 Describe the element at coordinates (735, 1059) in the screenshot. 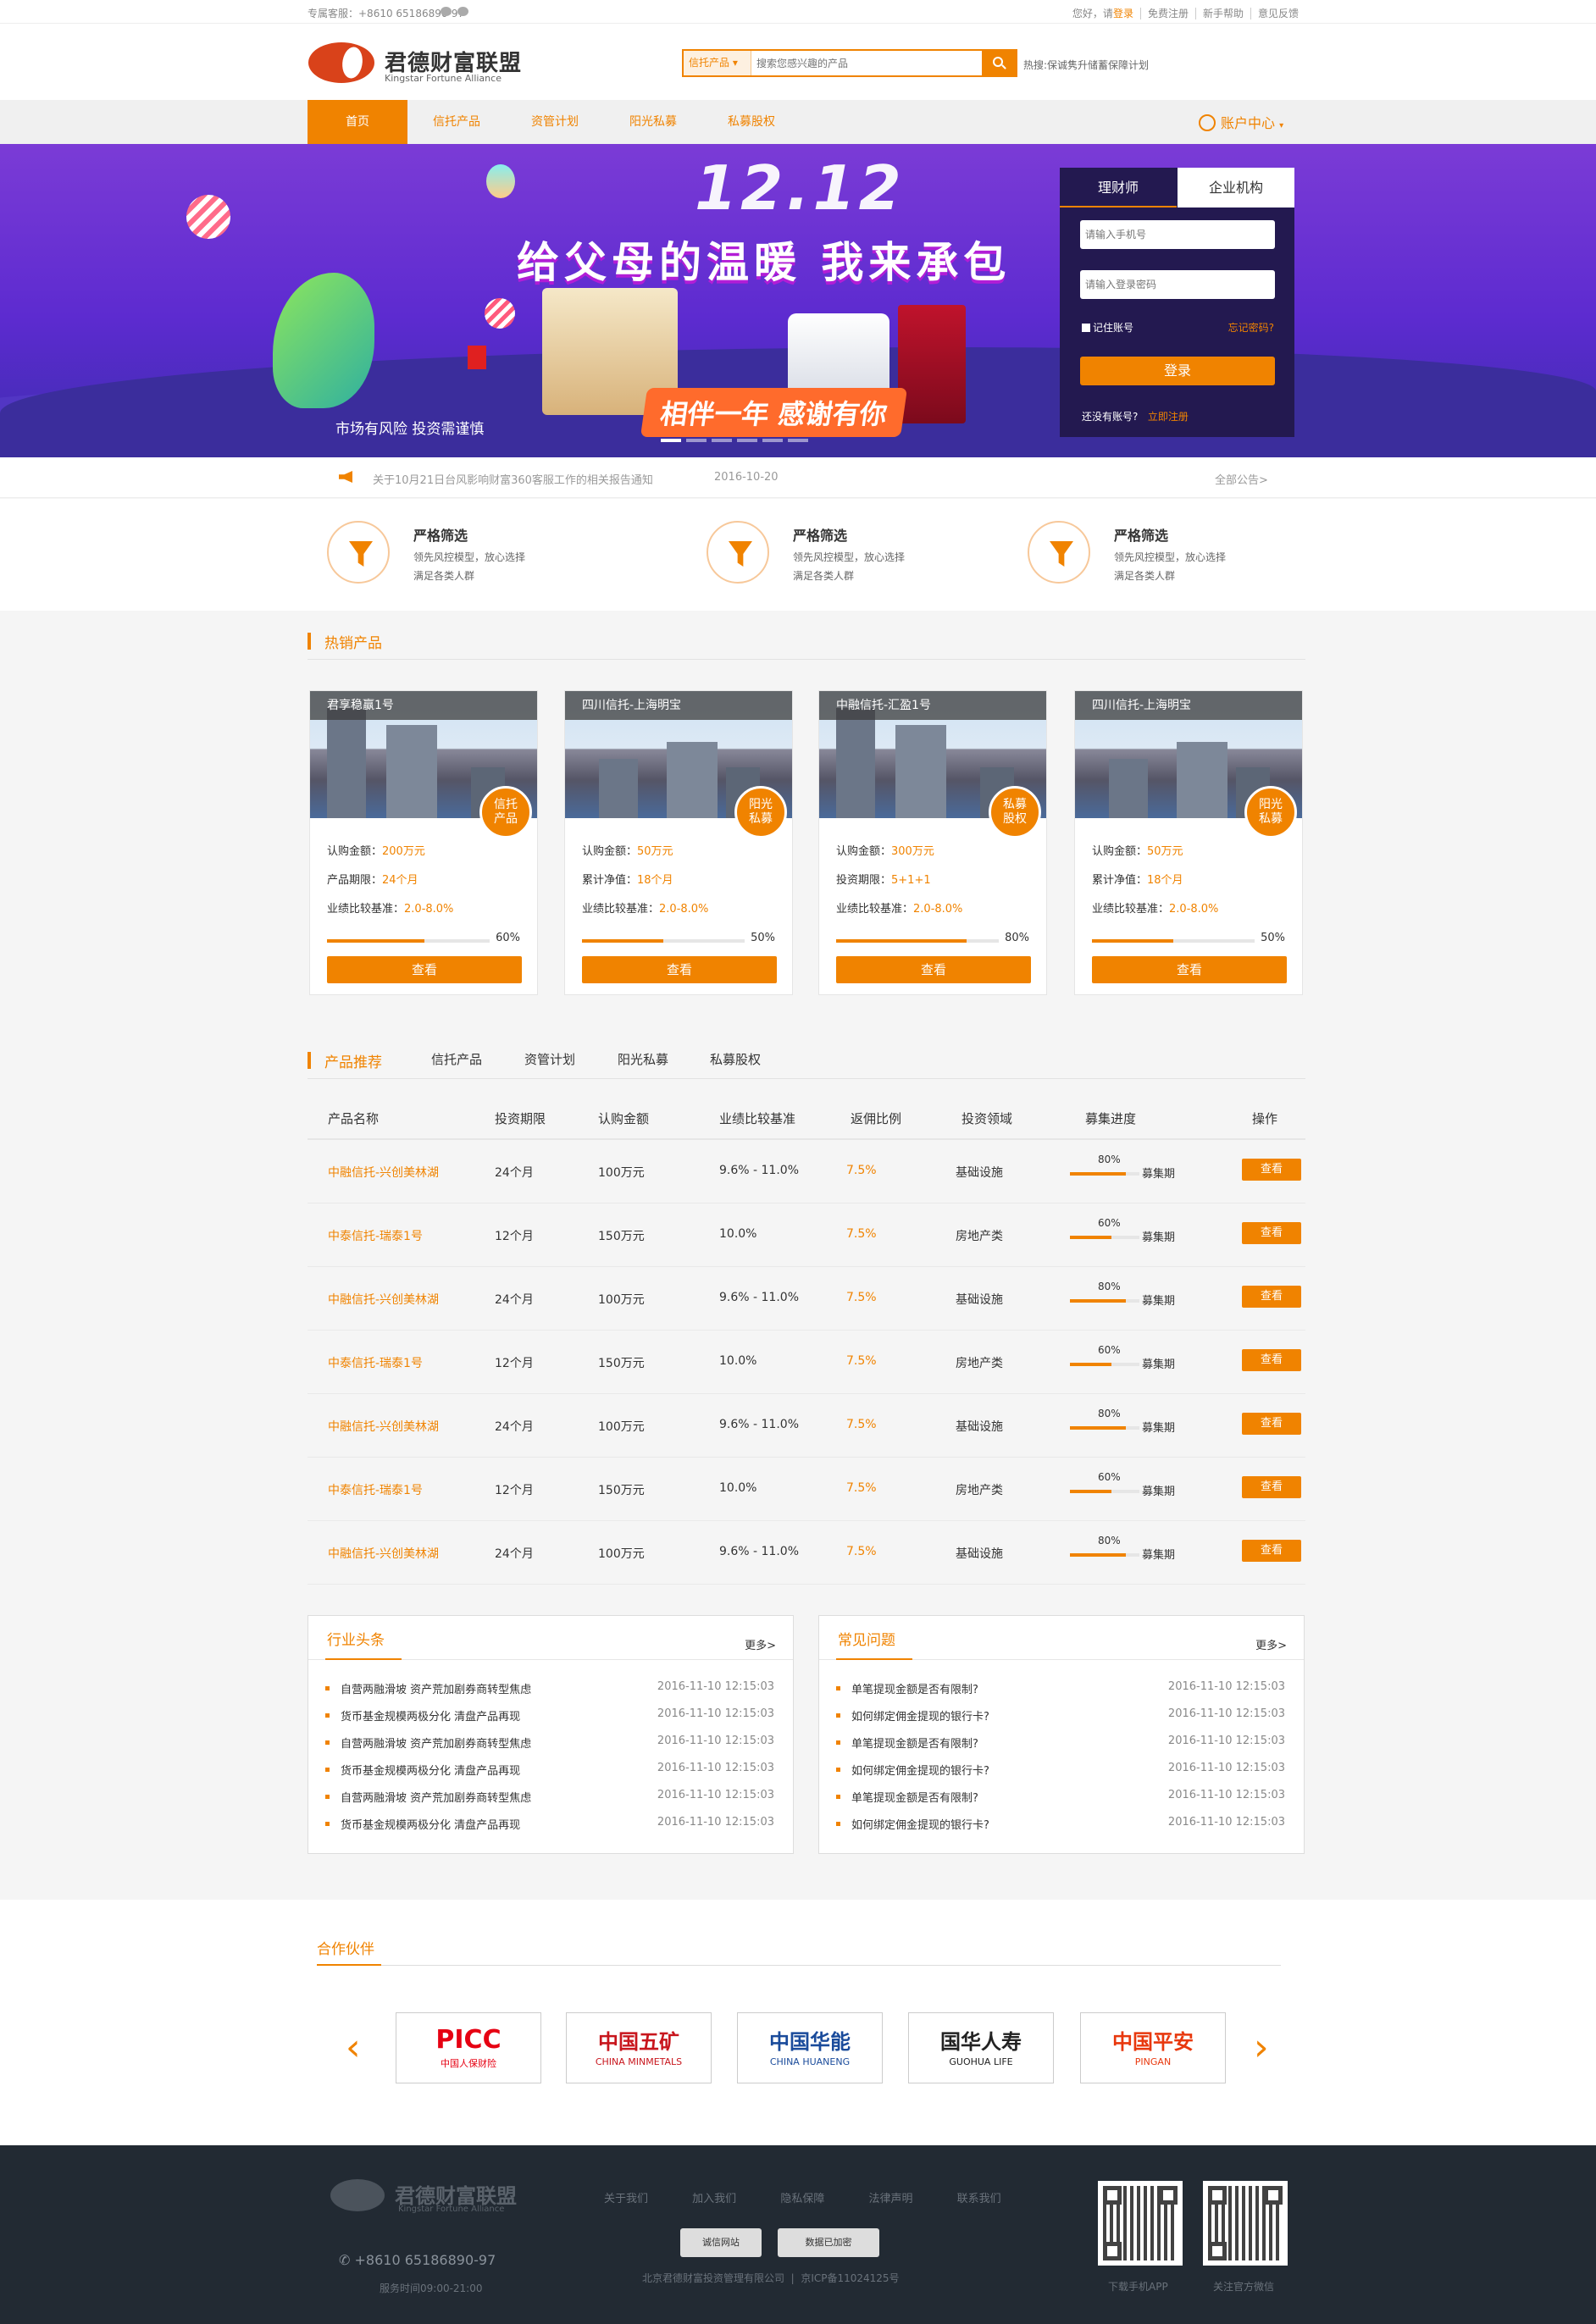

I see `tab-private-equity: 私募股权` at that location.